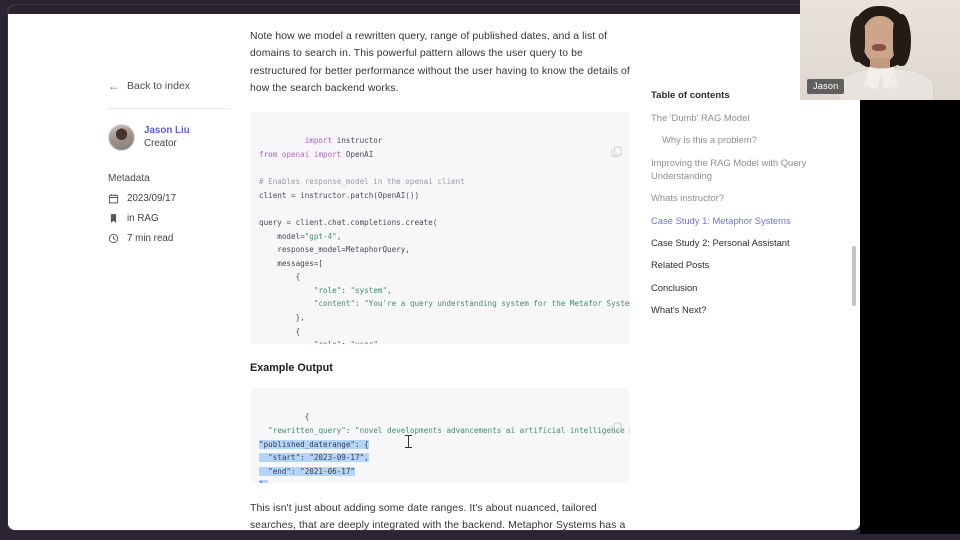  Describe the element at coordinates (129, 178) in the screenshot. I see `metadata-heading: Metadata` at that location.